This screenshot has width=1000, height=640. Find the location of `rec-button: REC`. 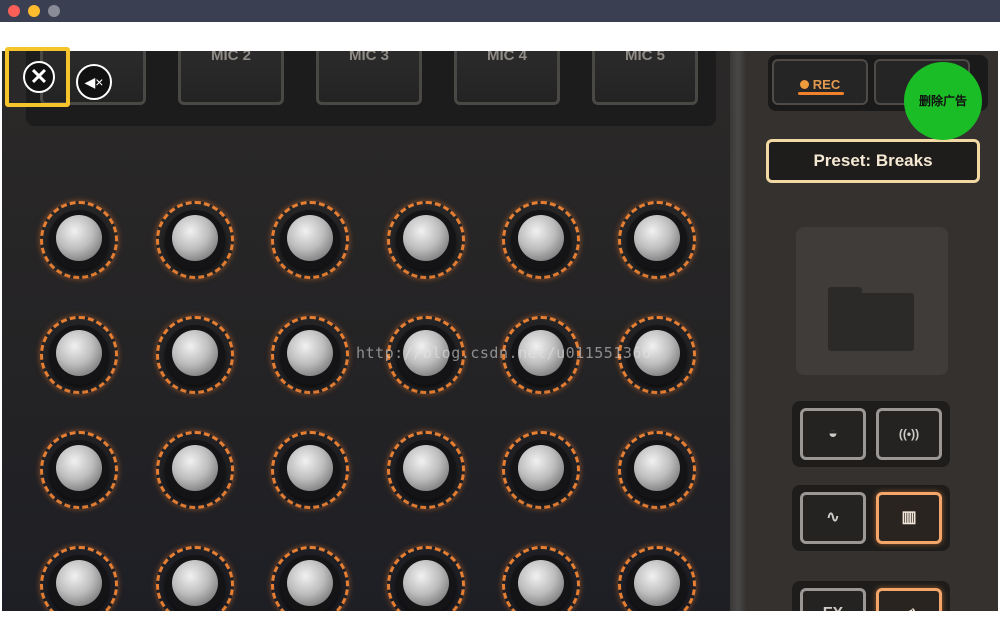

rec-button: REC is located at coordinates (820, 82).